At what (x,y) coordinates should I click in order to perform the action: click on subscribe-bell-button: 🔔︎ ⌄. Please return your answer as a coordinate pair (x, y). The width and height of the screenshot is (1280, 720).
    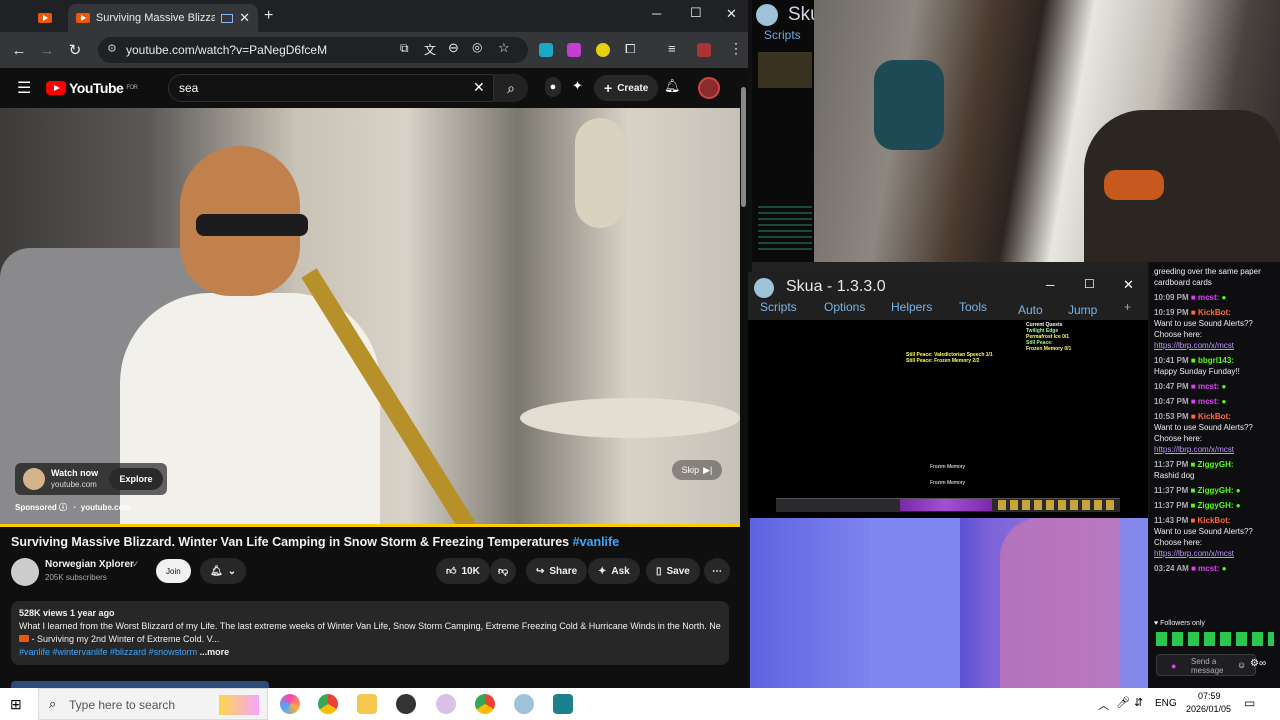
    Looking at the image, I should click on (223, 571).